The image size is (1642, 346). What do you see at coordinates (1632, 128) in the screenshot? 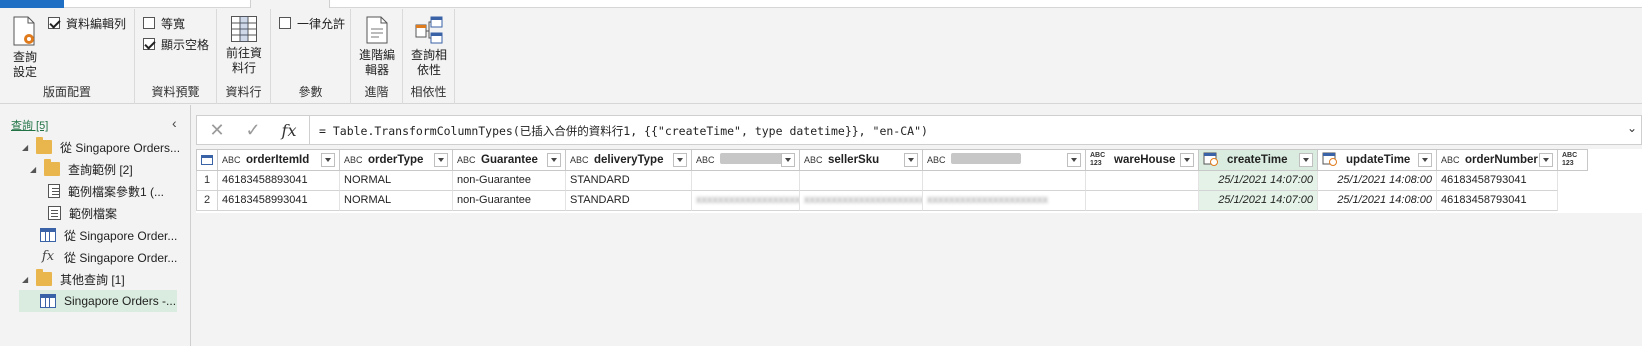
I see `expand-formula-icon: ⌄` at bounding box center [1632, 128].